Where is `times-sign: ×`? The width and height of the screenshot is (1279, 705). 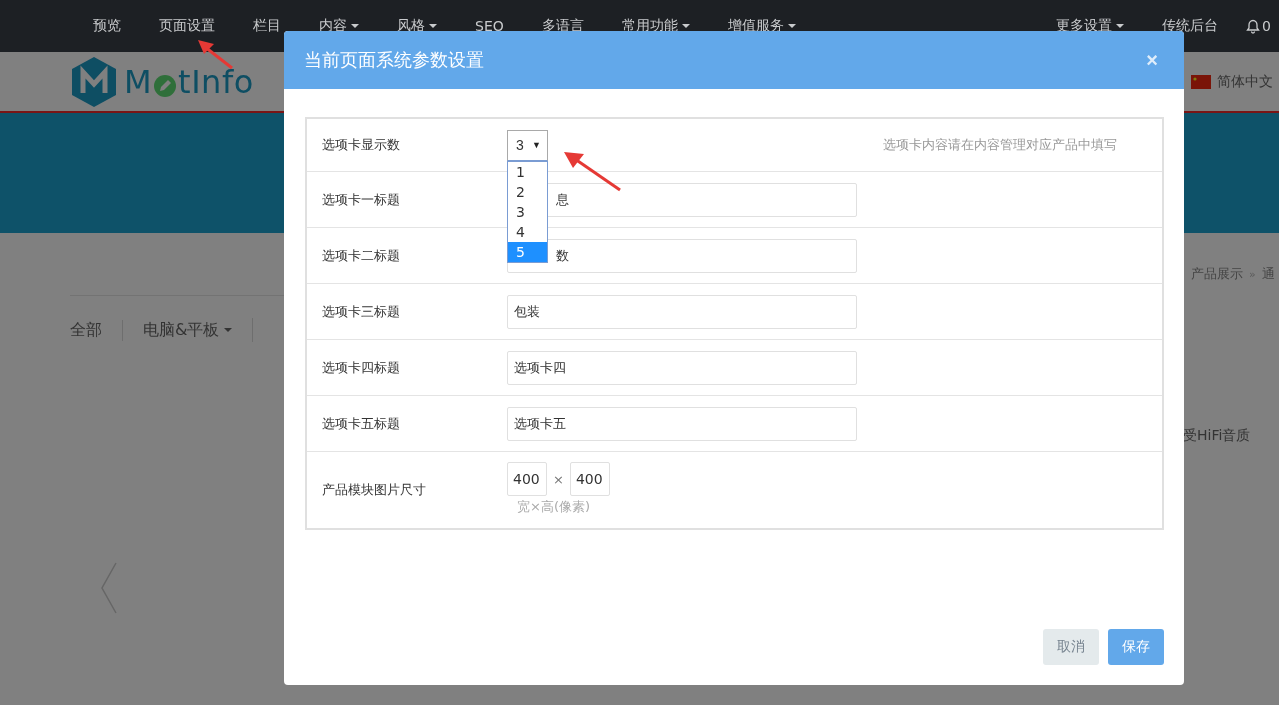
times-sign: × is located at coordinates (558, 479).